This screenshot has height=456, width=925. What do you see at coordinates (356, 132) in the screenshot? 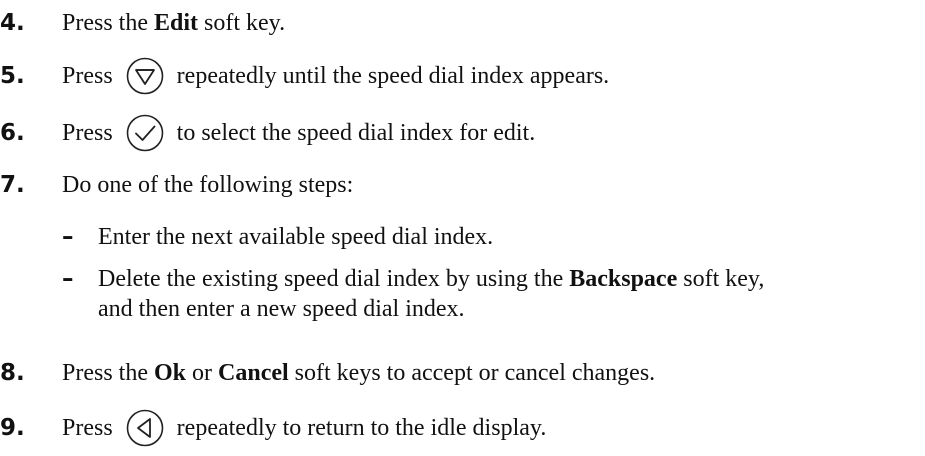
I see `step-text-post: to select the speed dial index for edit.` at bounding box center [356, 132].